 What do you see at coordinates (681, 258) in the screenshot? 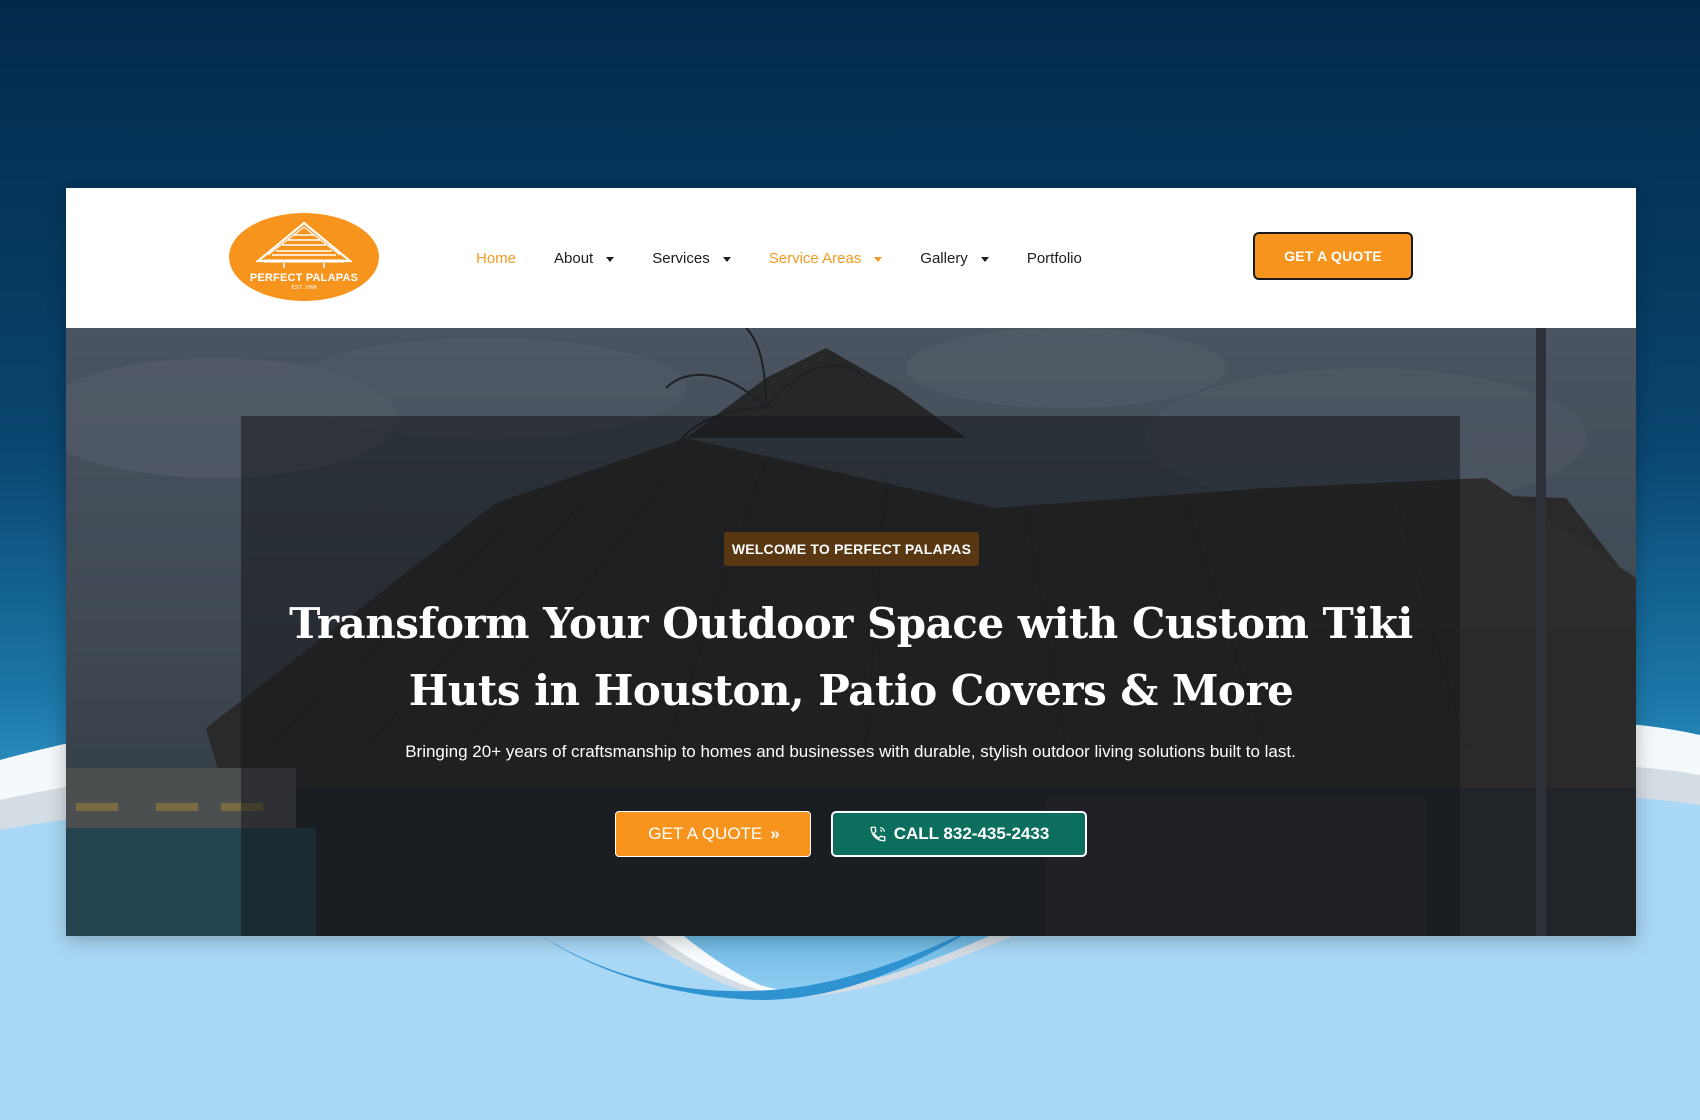
I see `nav-item-label: Services` at bounding box center [681, 258].